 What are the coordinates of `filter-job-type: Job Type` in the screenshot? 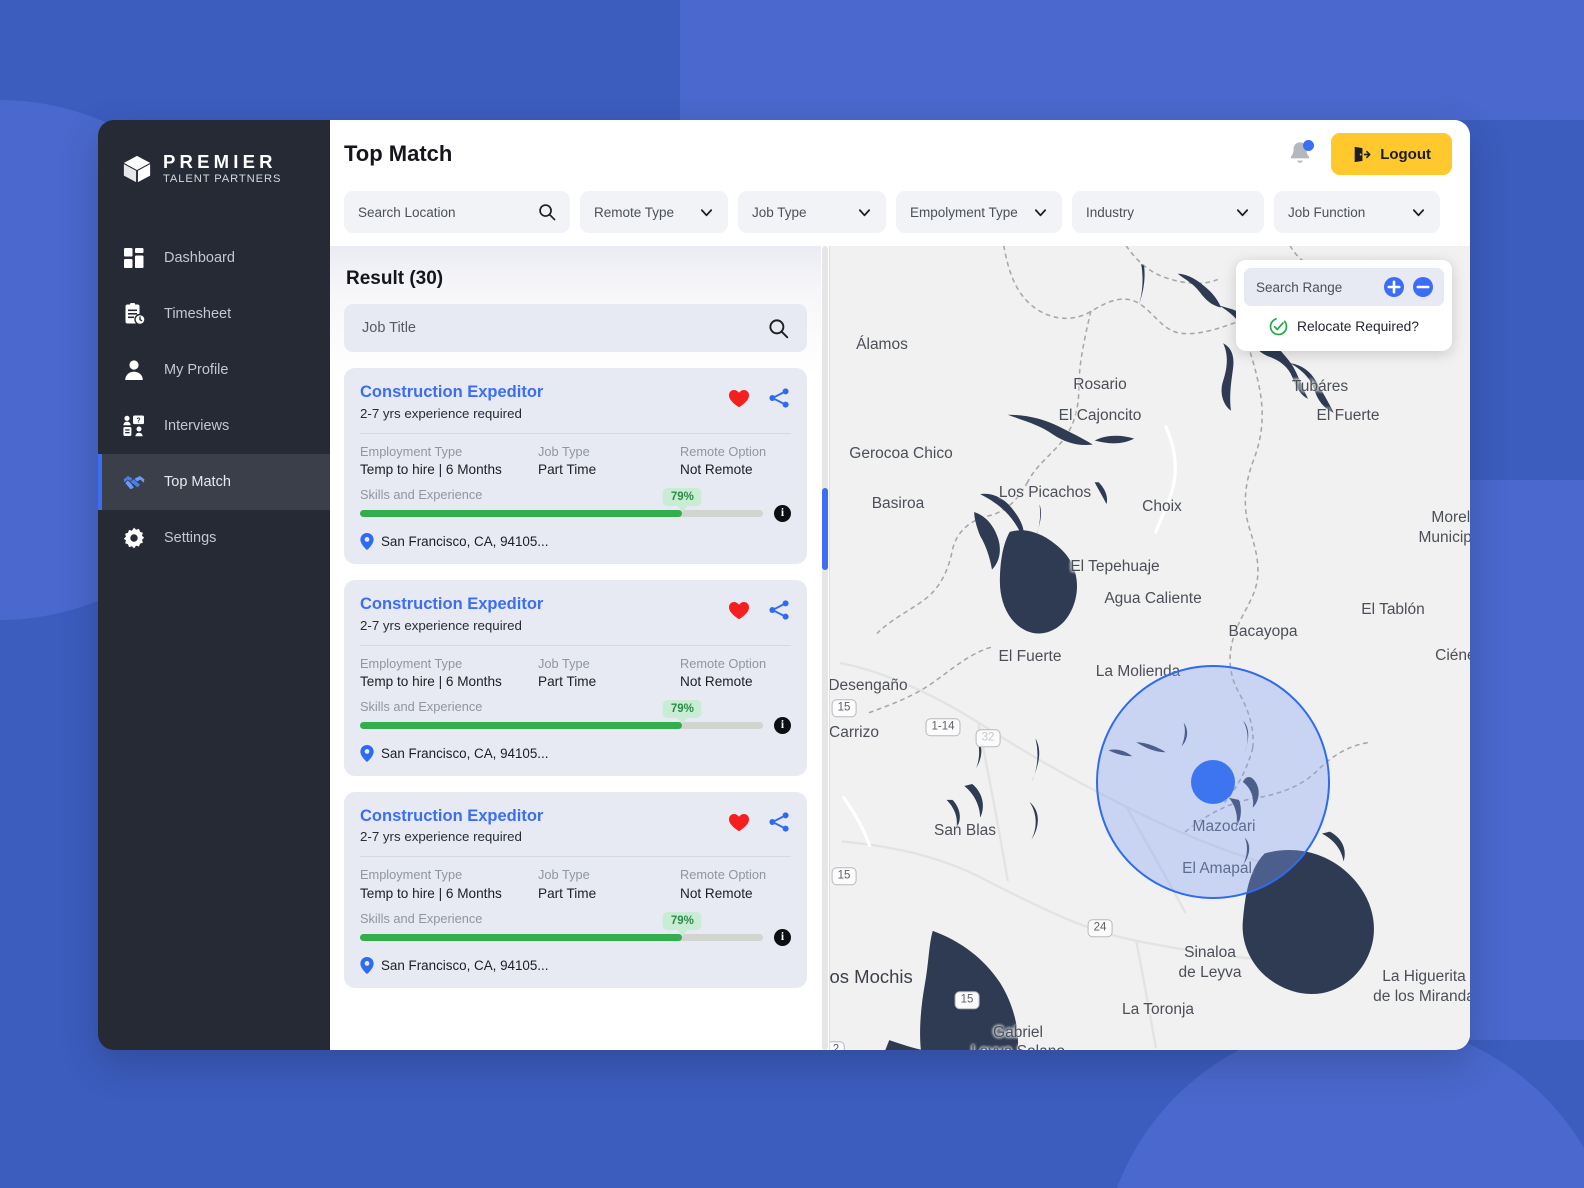 It's located at (812, 212).